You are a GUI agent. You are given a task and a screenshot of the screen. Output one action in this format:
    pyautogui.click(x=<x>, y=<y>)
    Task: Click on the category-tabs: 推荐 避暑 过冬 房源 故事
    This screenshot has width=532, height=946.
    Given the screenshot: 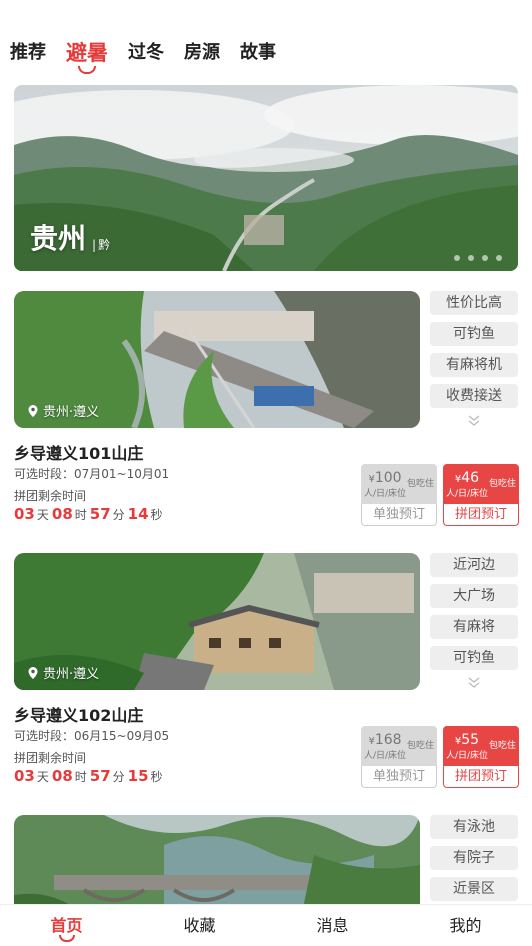 What is the action you would take?
    pyautogui.click(x=153, y=51)
    